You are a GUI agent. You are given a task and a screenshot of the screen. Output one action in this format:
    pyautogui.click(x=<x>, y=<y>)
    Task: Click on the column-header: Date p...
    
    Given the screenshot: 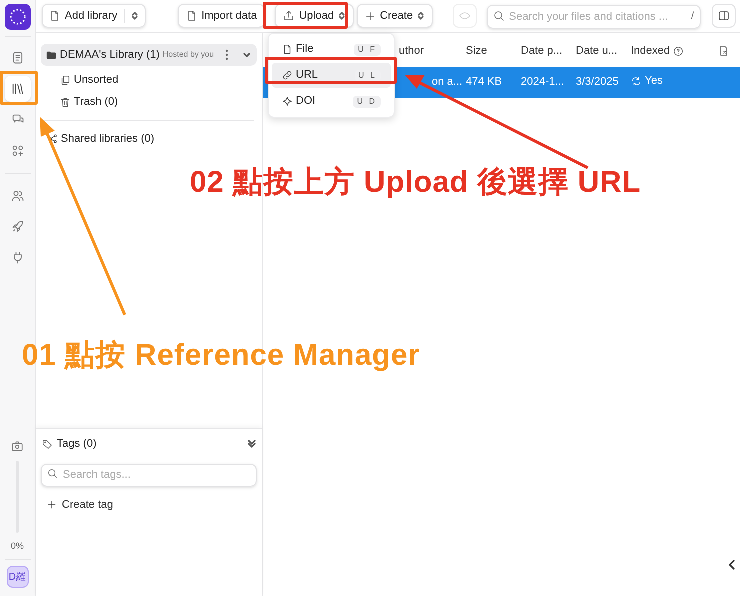 What is the action you would take?
    pyautogui.click(x=542, y=51)
    